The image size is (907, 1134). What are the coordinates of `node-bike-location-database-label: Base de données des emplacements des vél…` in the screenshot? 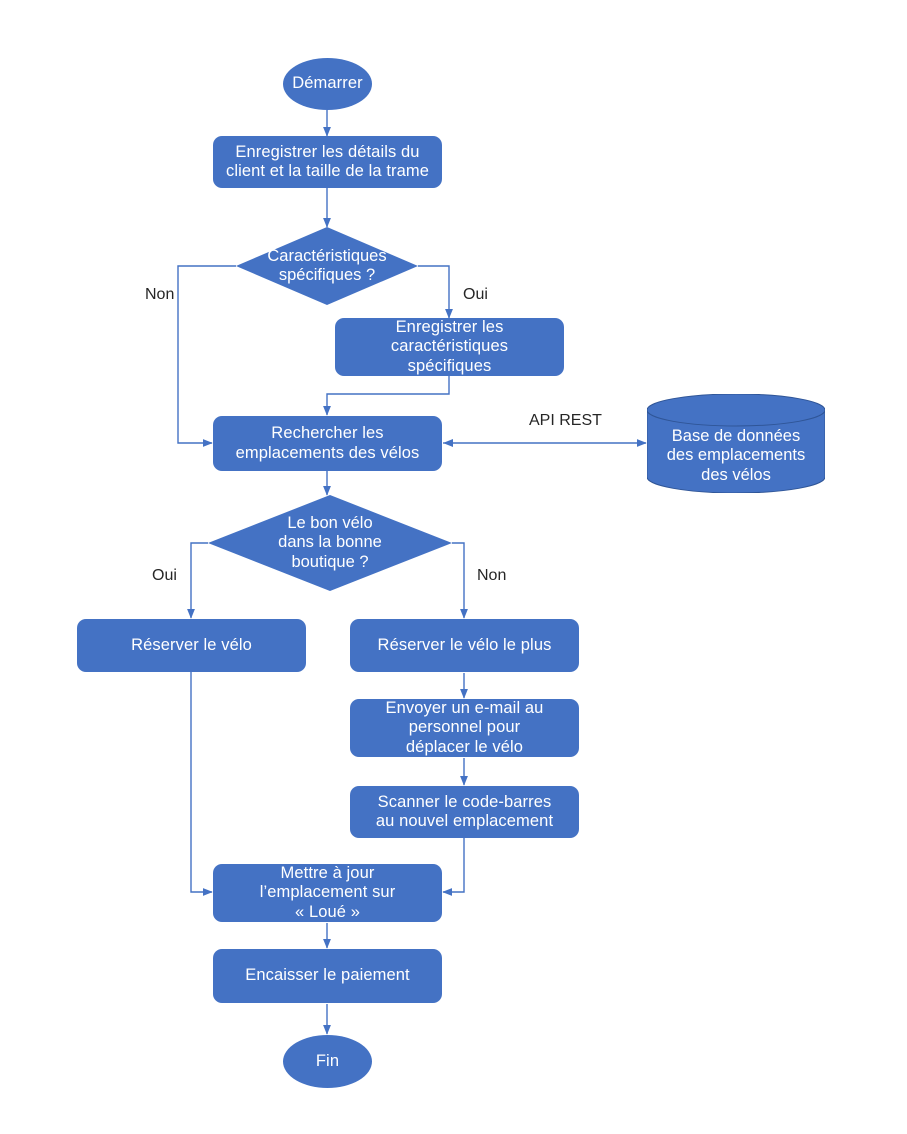 It's located at (736, 455).